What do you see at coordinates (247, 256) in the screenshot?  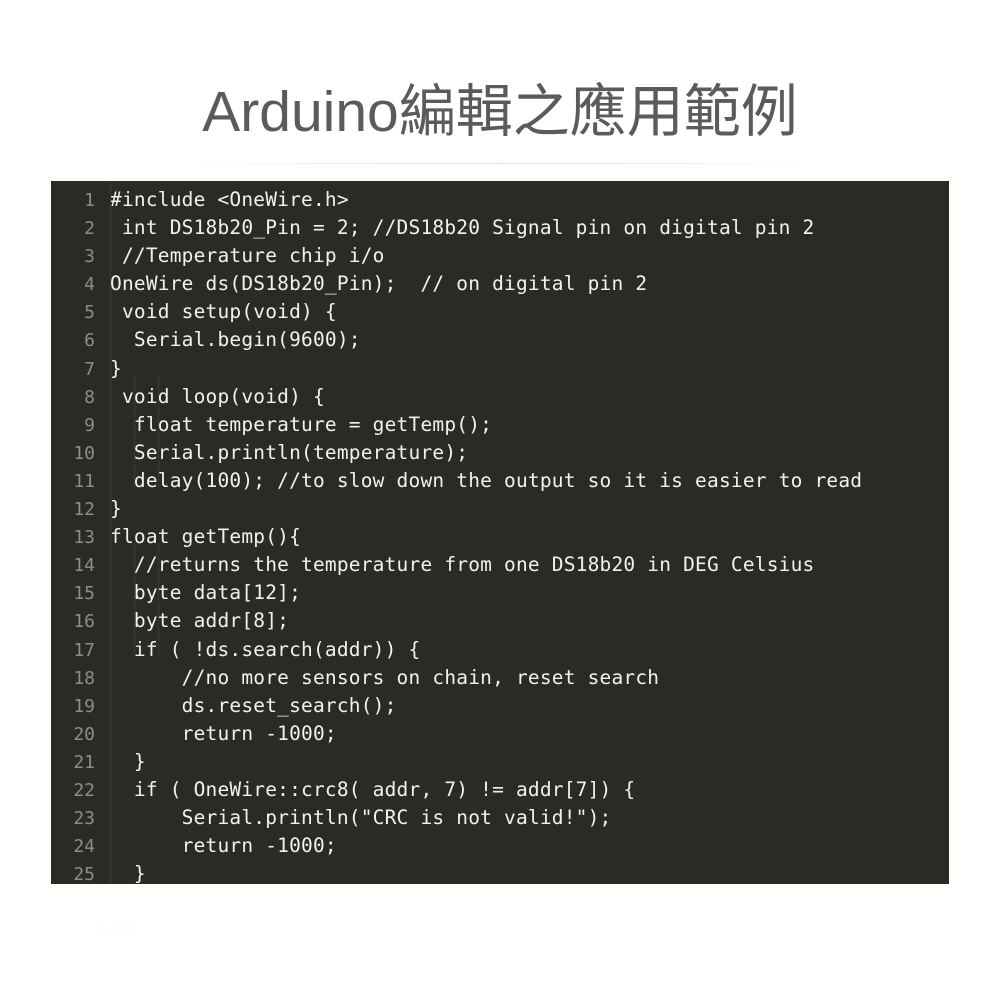 I see `code-line-text: //Temperature chip i/o` at bounding box center [247, 256].